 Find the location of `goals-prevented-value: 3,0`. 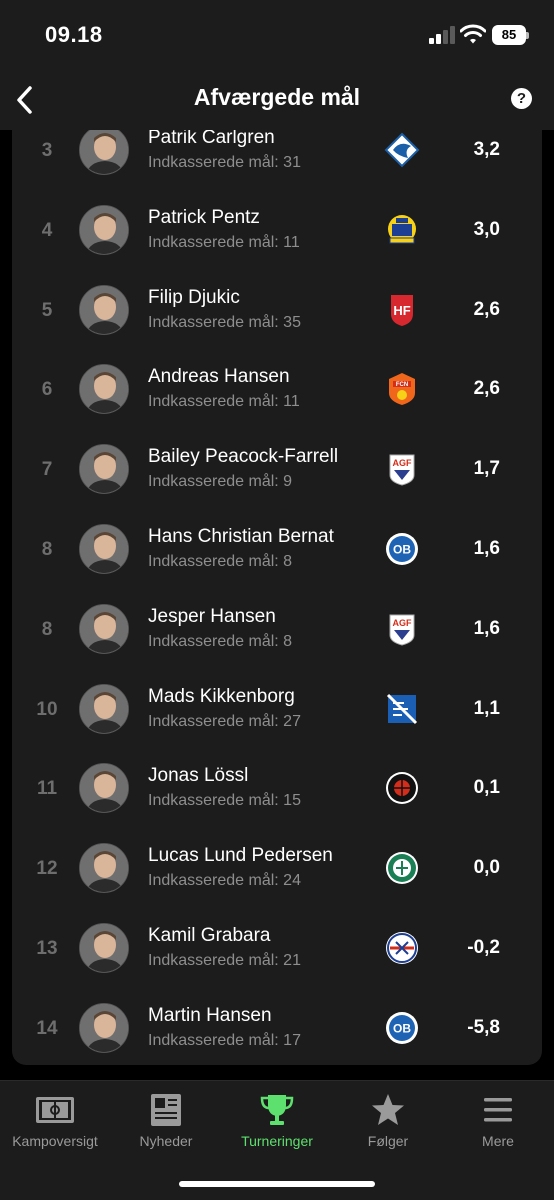

goals-prevented-value: 3,0 is located at coordinates (486, 229).